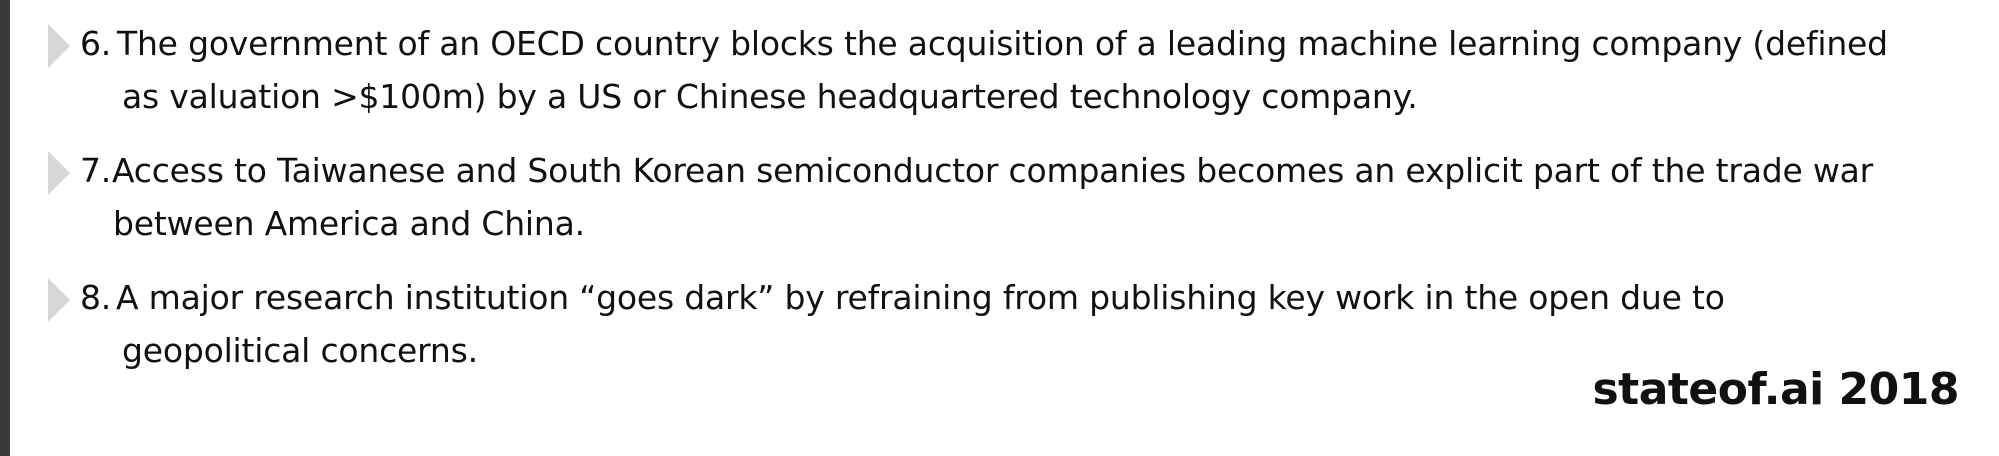 This screenshot has width=1999, height=456. I want to click on item-number: 6., so click(96, 43).